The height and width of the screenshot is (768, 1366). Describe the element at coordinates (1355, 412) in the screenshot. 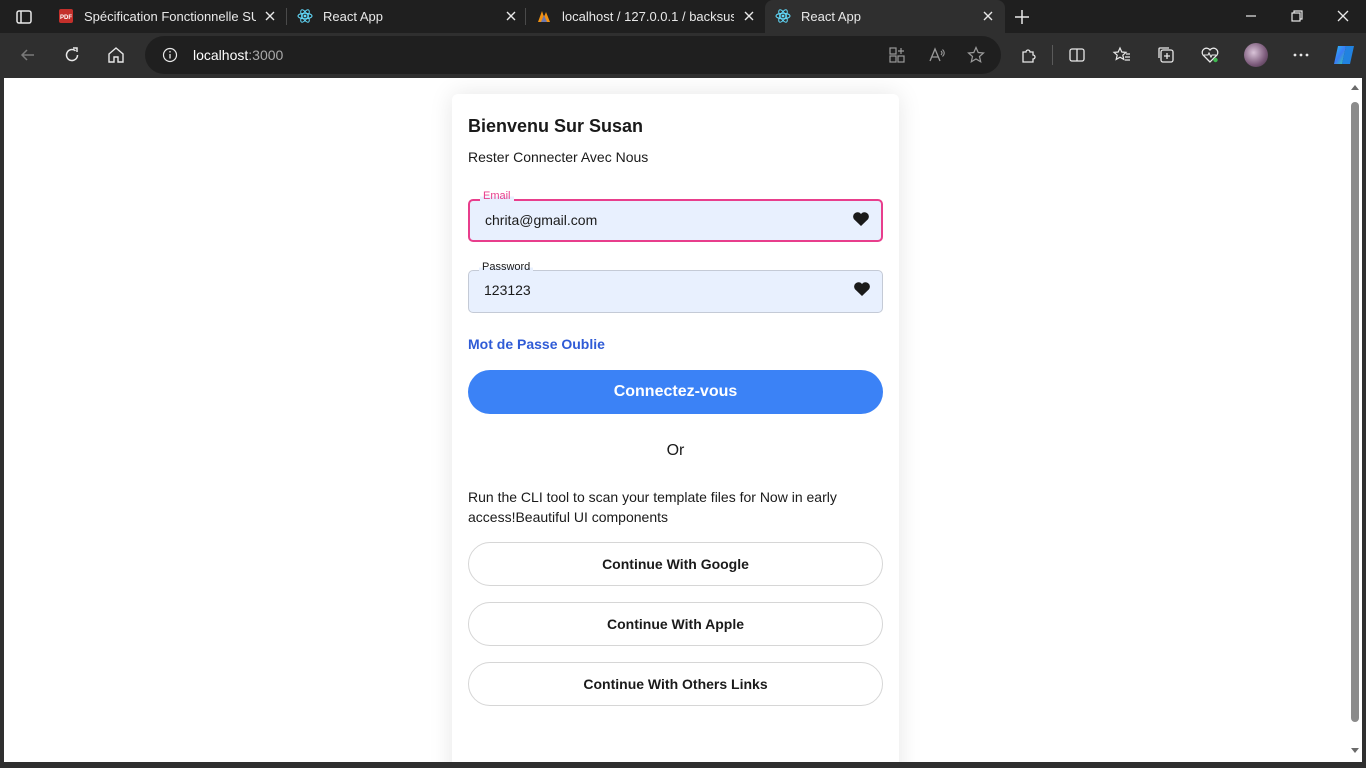

I see `scrollbar-thumb` at that location.